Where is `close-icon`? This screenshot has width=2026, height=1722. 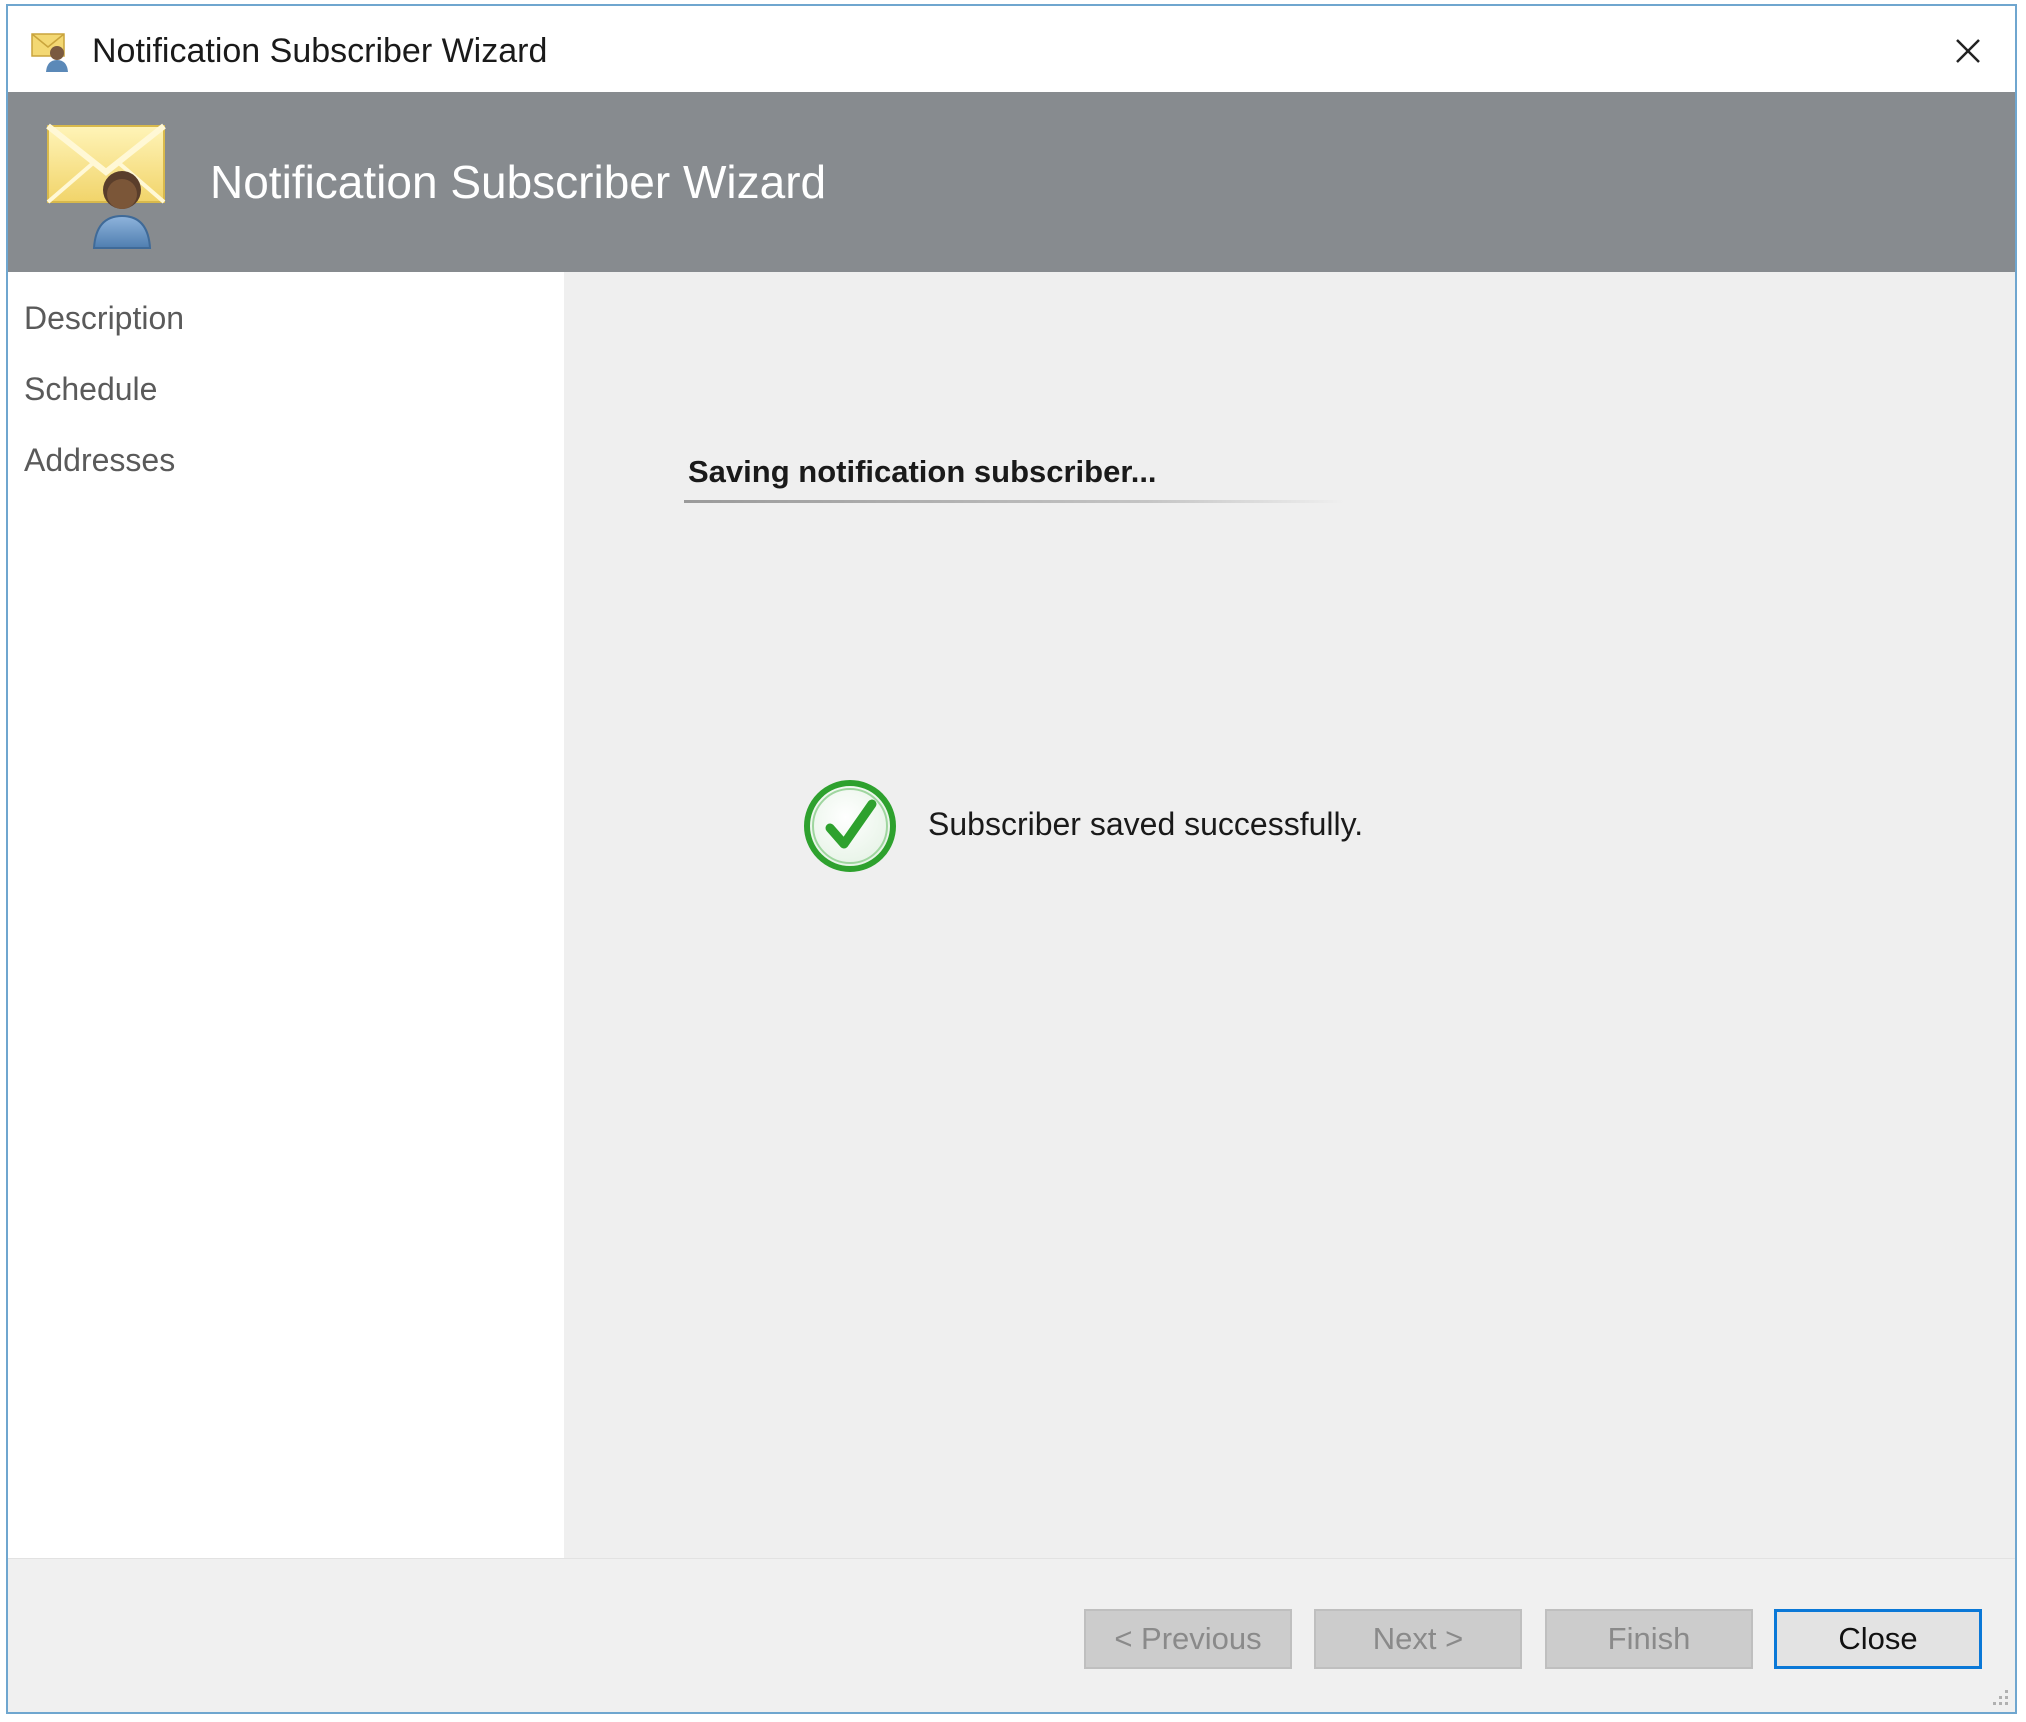
close-icon is located at coordinates (1968, 51).